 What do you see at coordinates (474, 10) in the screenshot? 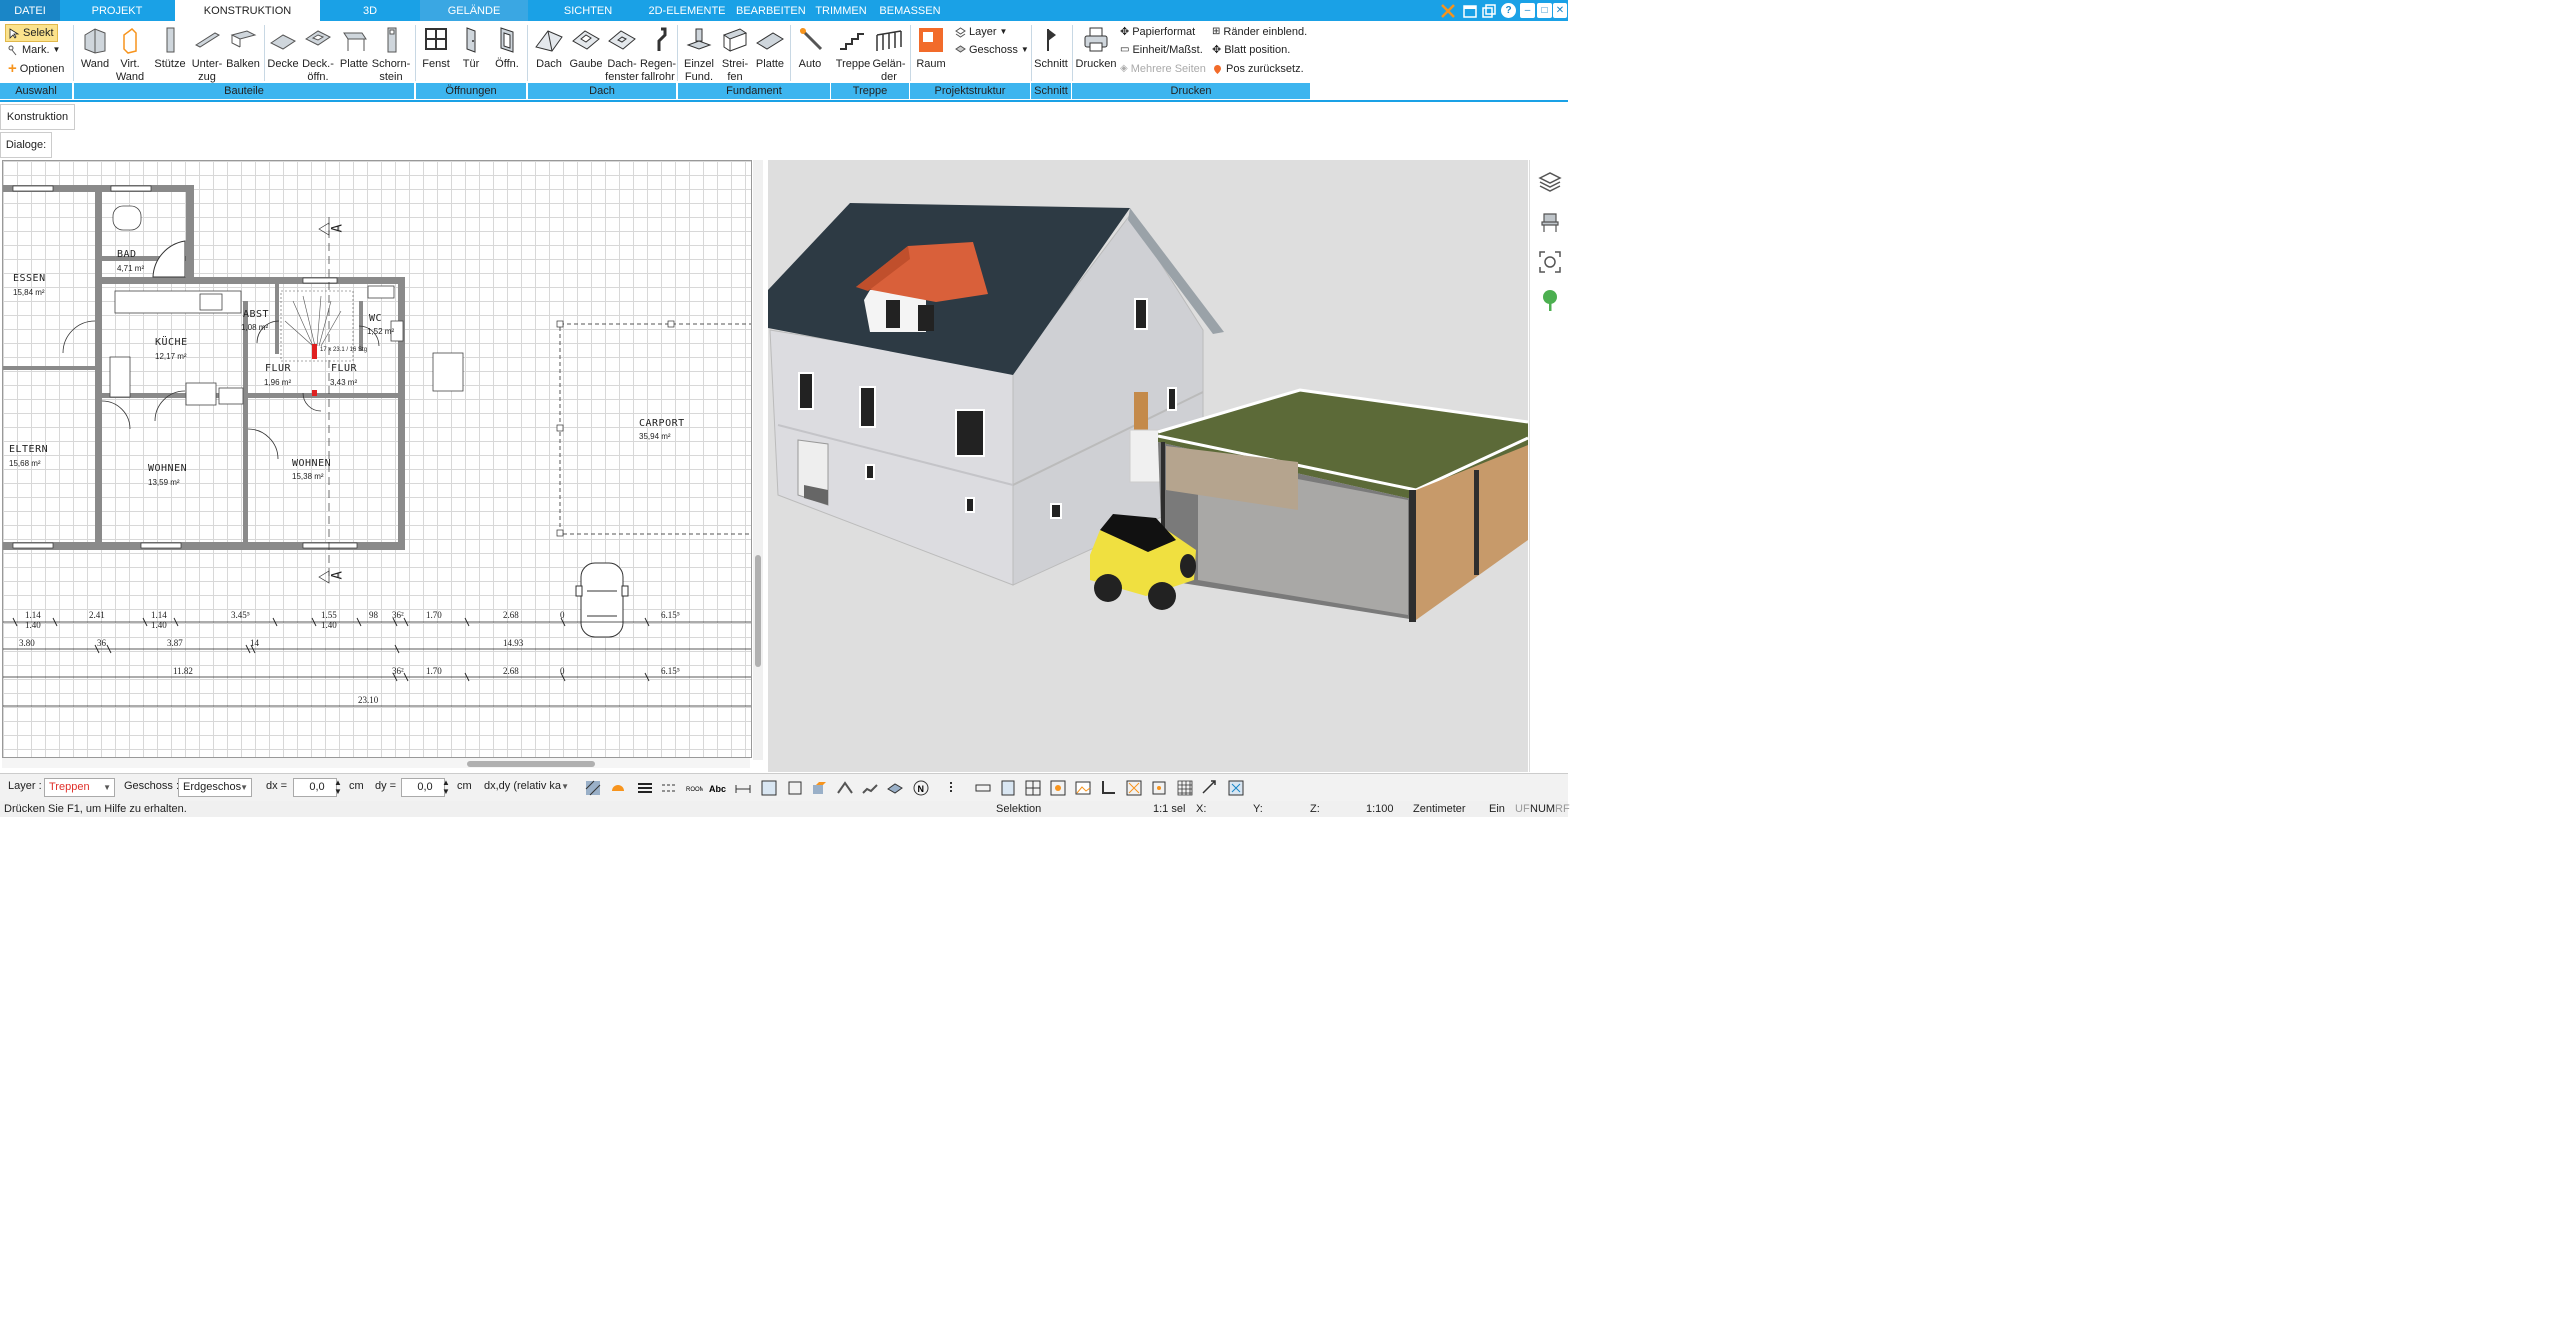
I see `tab-gelaende: GELÄNDE` at bounding box center [474, 10].